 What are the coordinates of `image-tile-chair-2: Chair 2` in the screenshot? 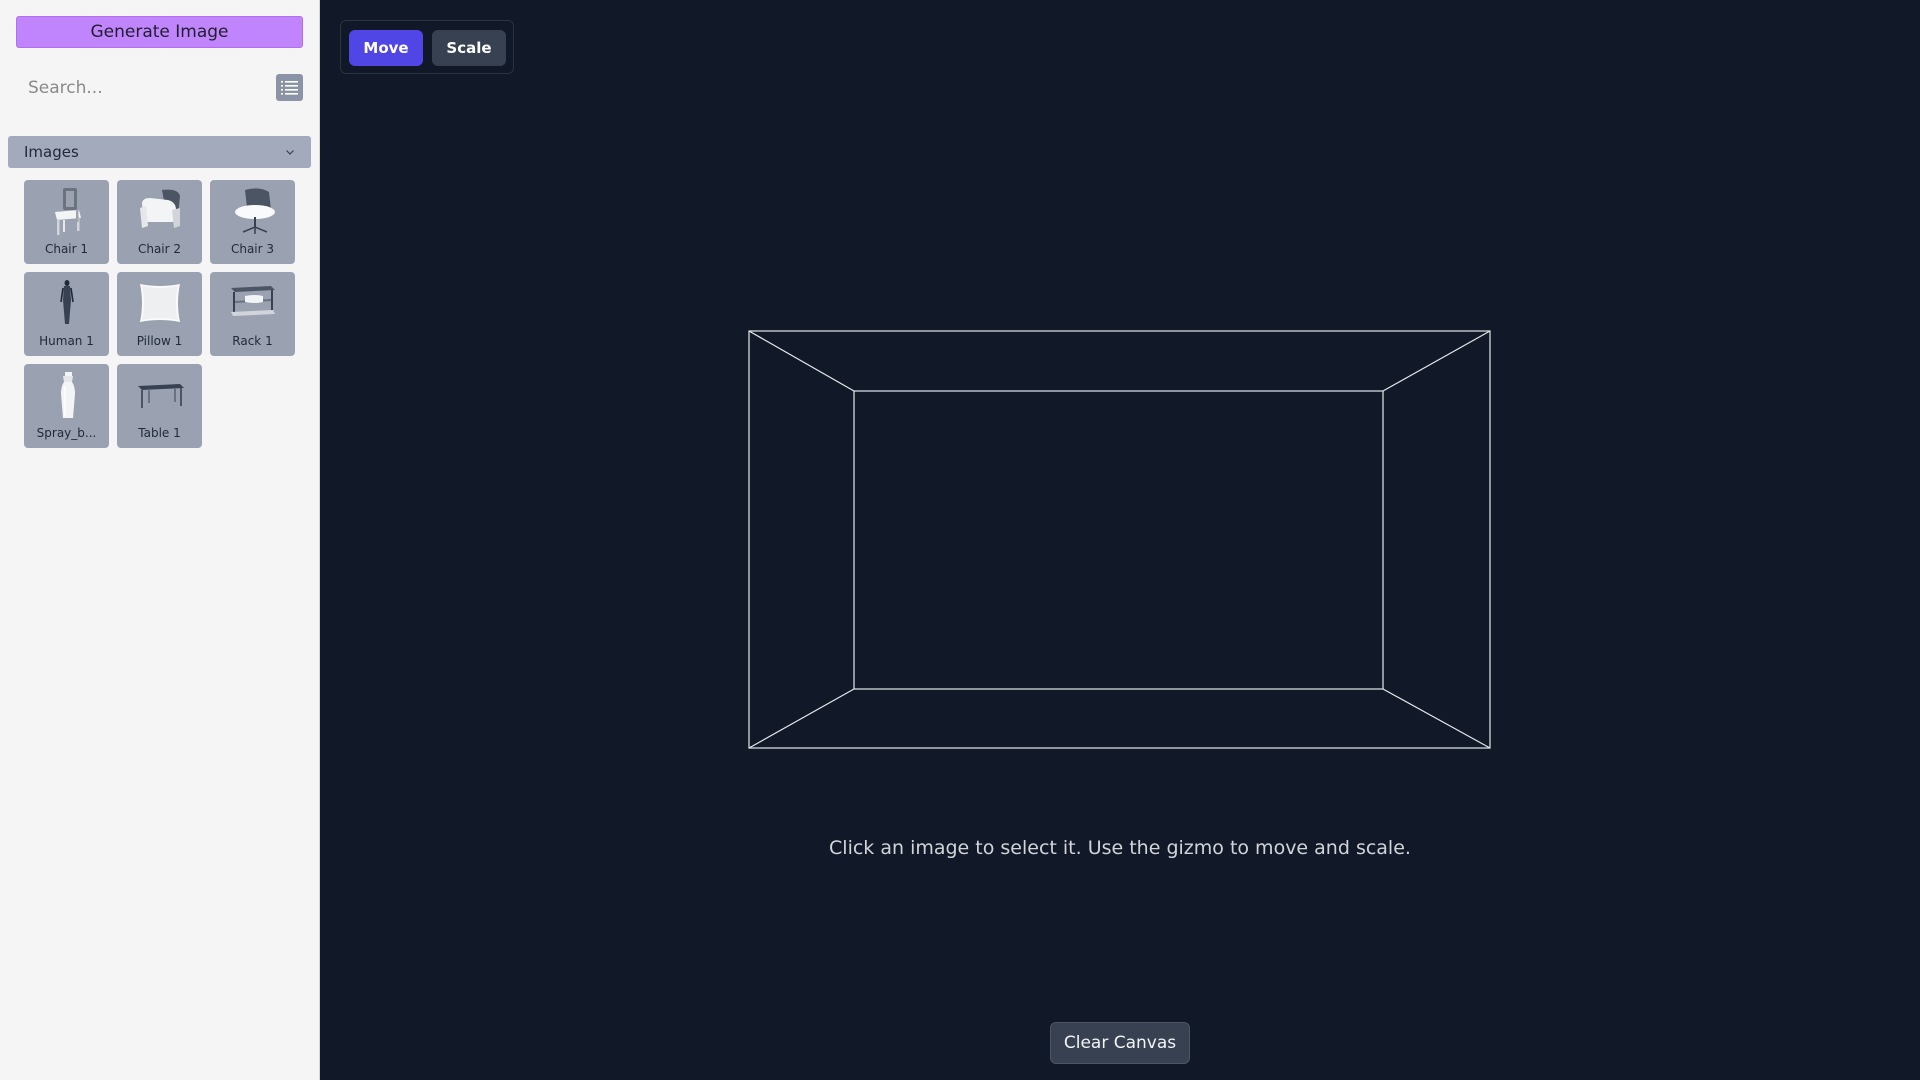 It's located at (159, 222).